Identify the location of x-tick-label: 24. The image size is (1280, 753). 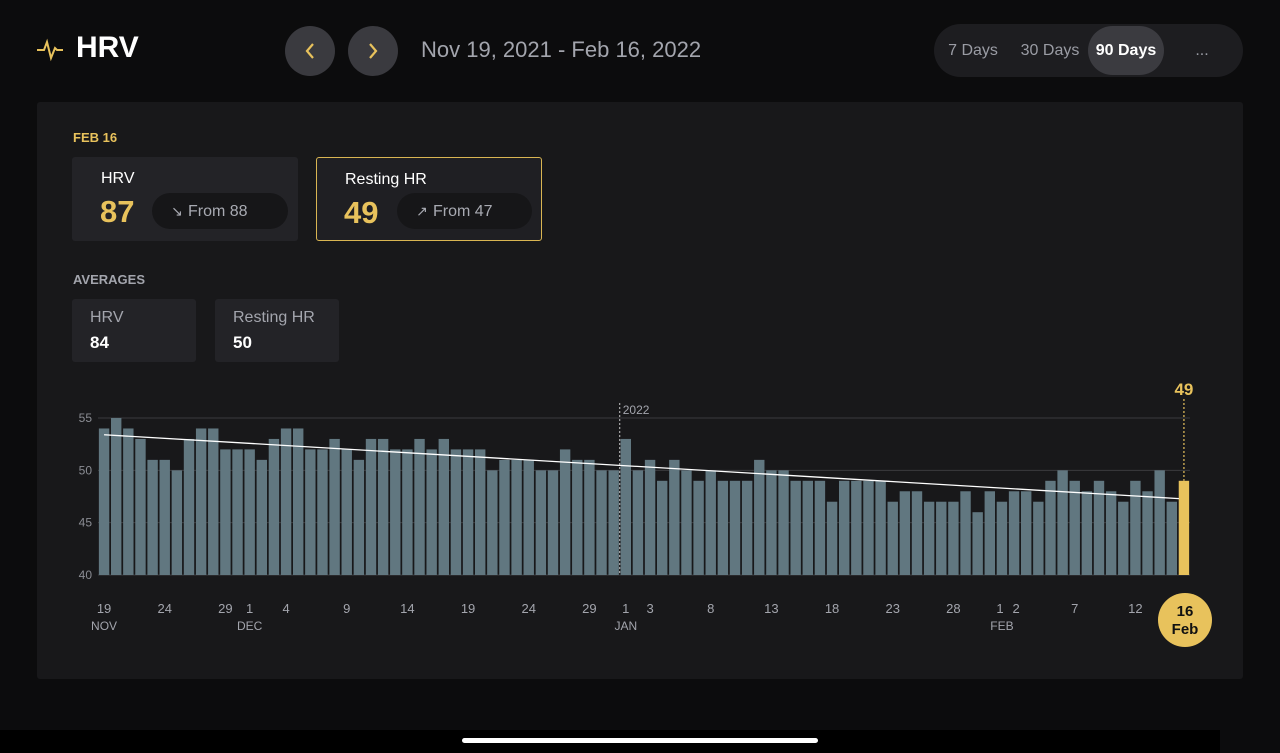
(164, 608).